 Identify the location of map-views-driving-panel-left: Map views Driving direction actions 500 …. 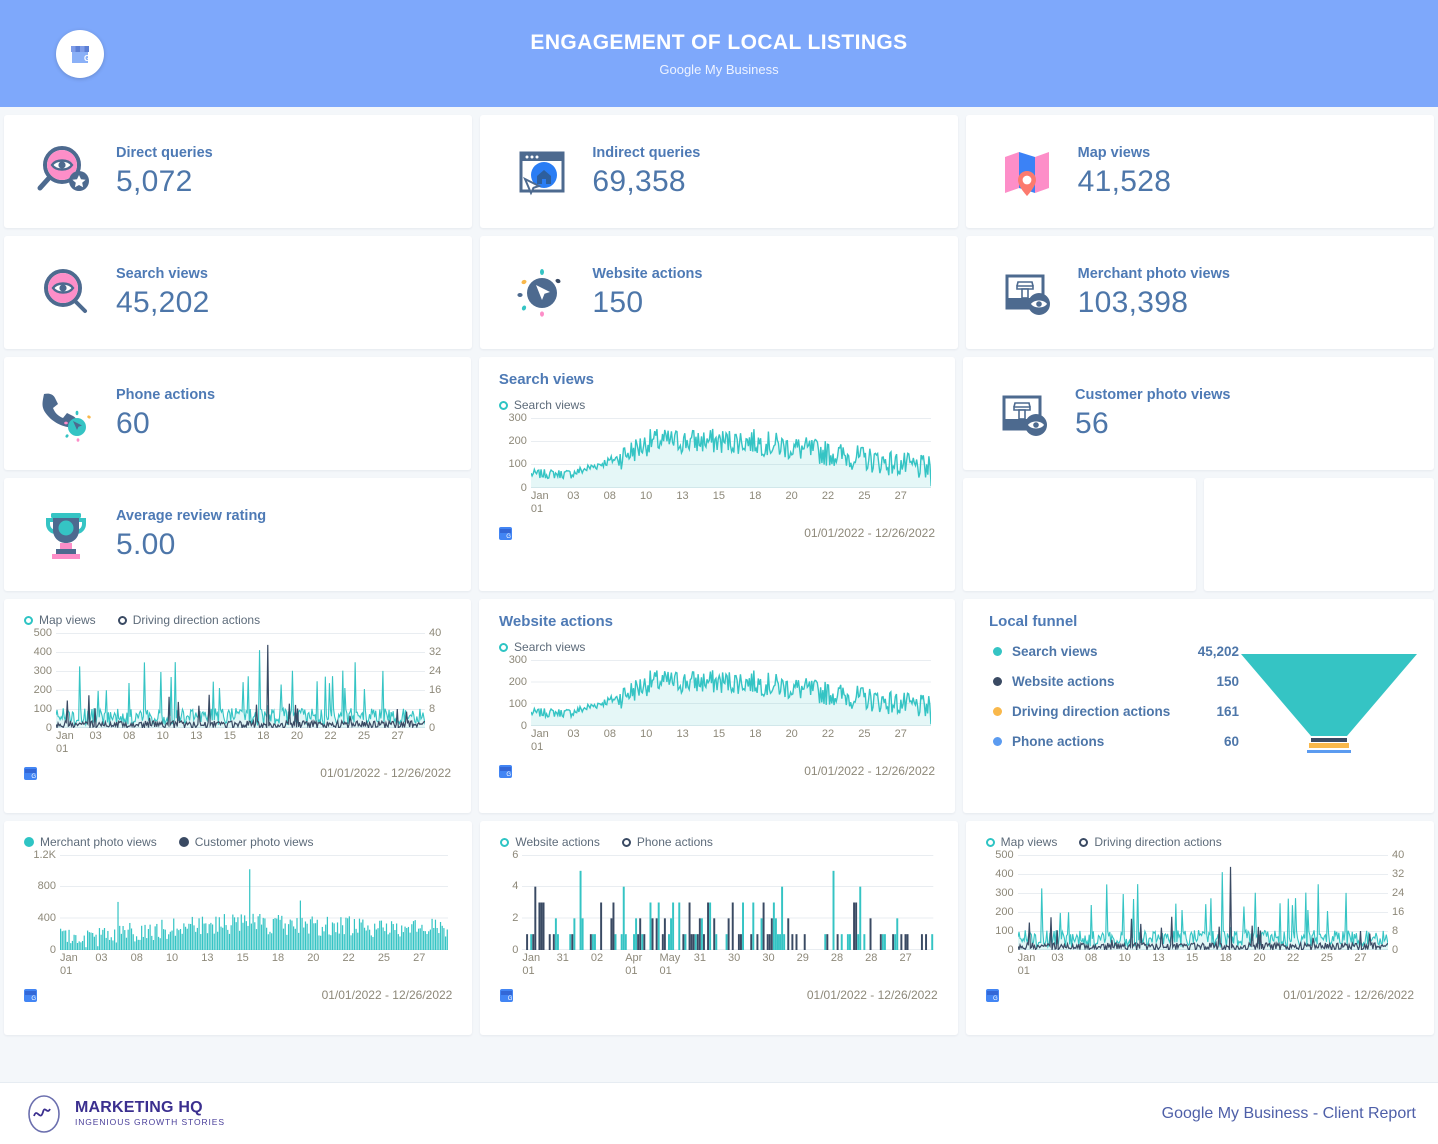
(238, 706).